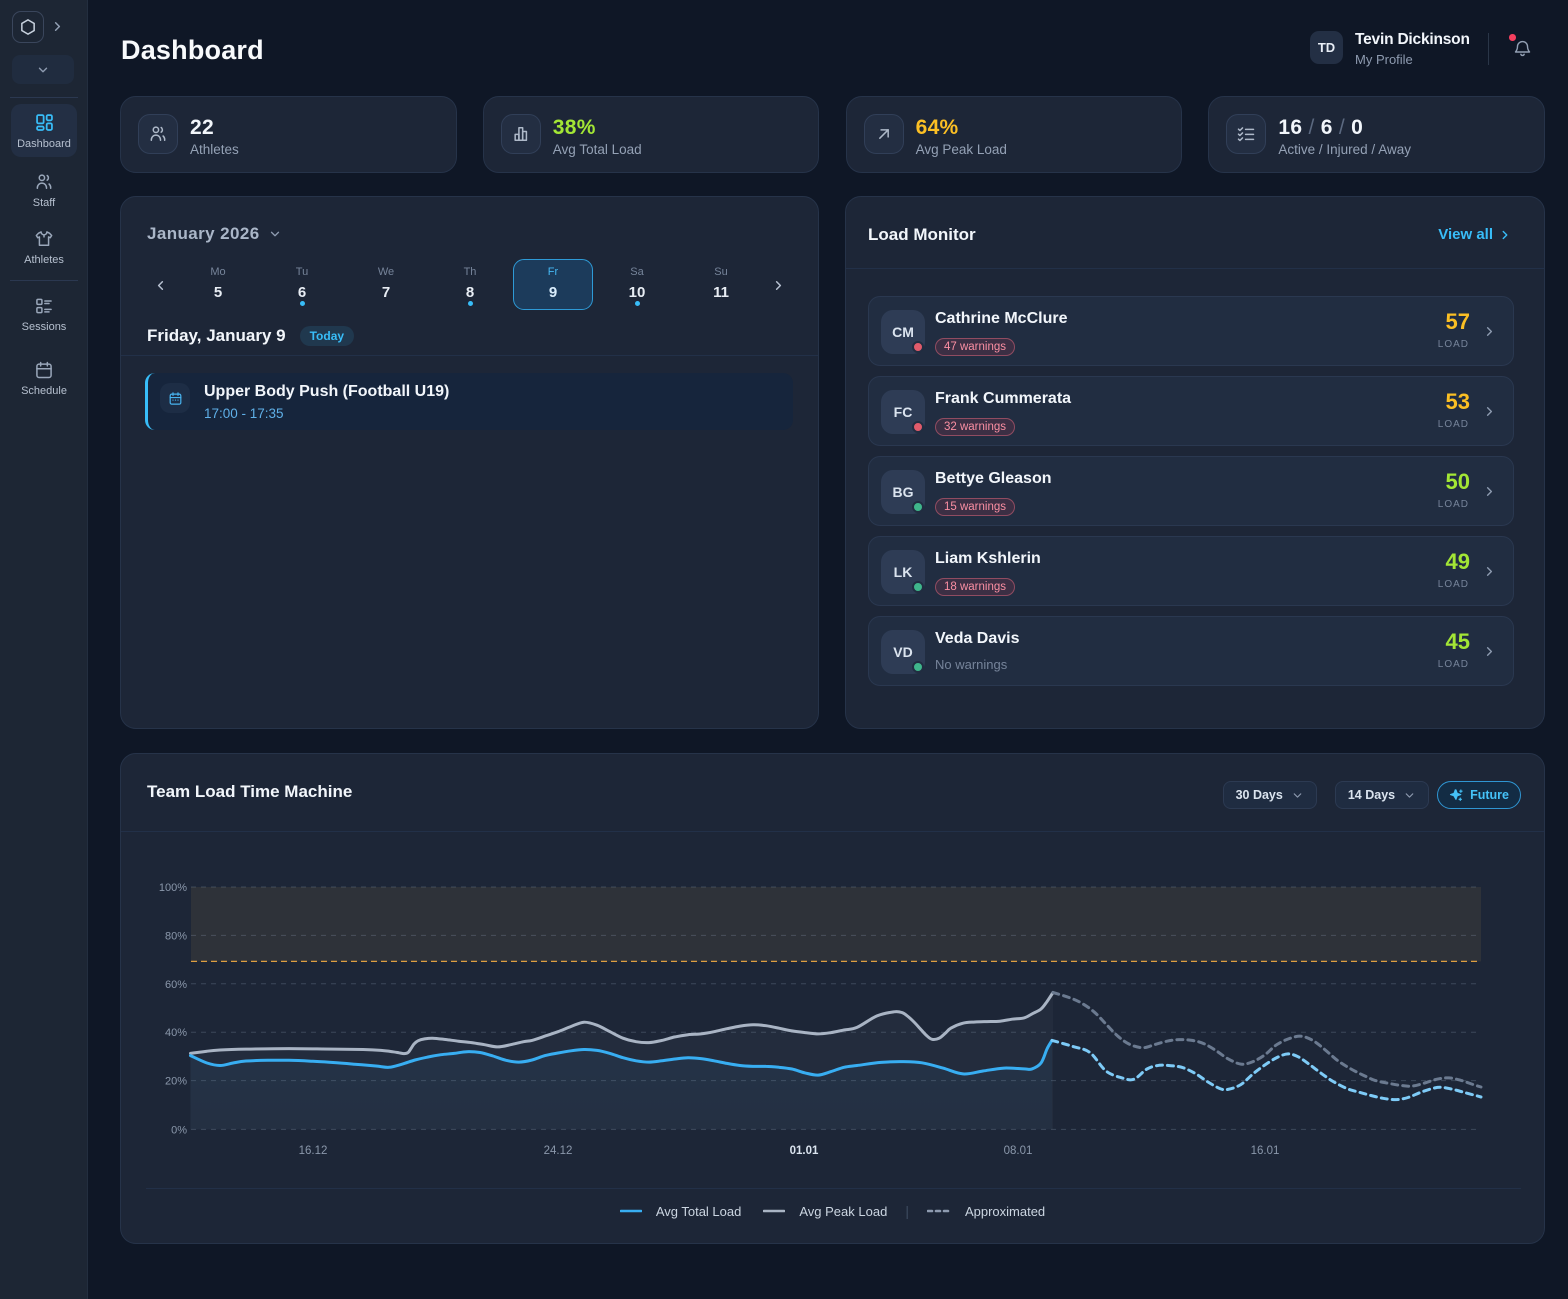 The width and height of the screenshot is (1568, 1299). What do you see at coordinates (179, 1130) in the screenshot?
I see `svg-text: 0%` at bounding box center [179, 1130].